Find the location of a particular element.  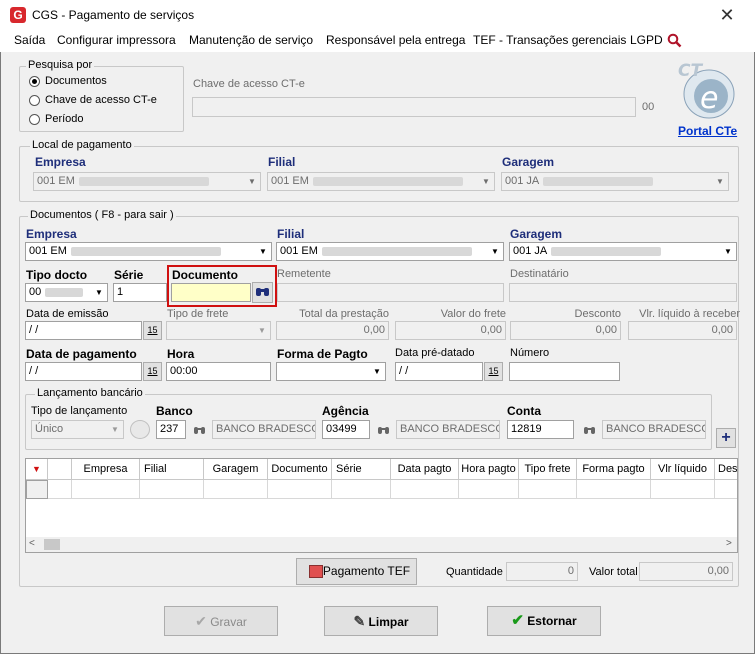

remetente-input is located at coordinates (390, 292).